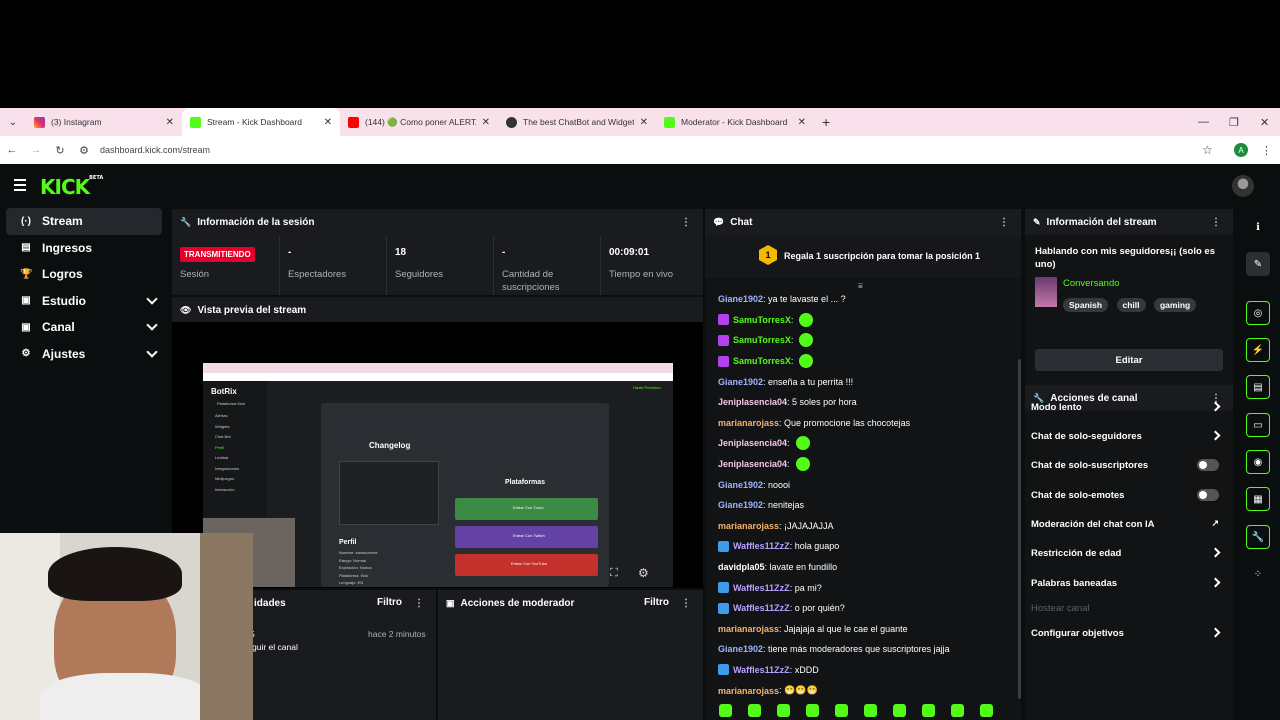  I want to click on broadcast-icon: ◉, so click(1258, 462).